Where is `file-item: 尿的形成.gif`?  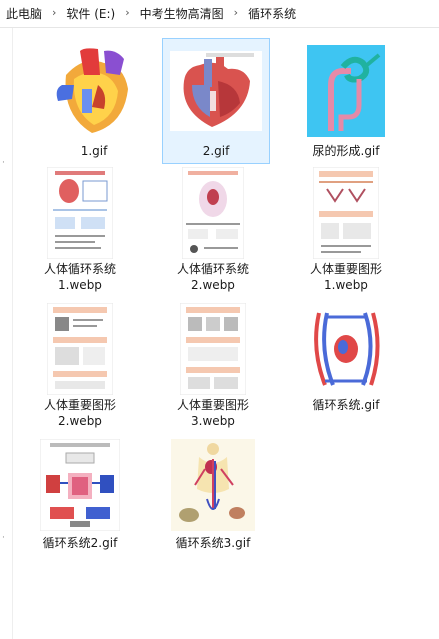 file-item: 尿的形成.gif is located at coordinates (346, 101).